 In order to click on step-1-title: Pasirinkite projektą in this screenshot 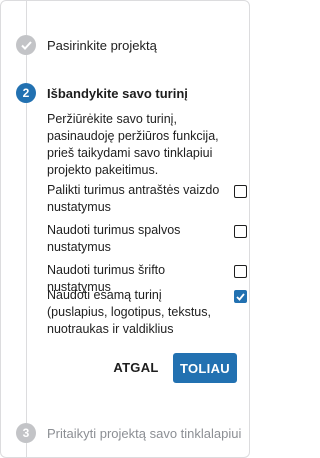, I will do `click(102, 46)`.